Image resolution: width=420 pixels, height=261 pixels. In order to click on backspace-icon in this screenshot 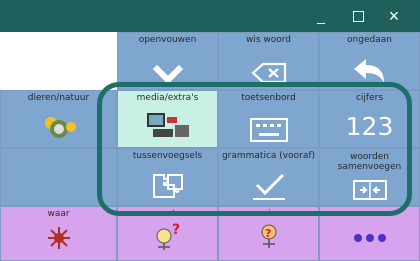, I will do `click(268, 73)`.